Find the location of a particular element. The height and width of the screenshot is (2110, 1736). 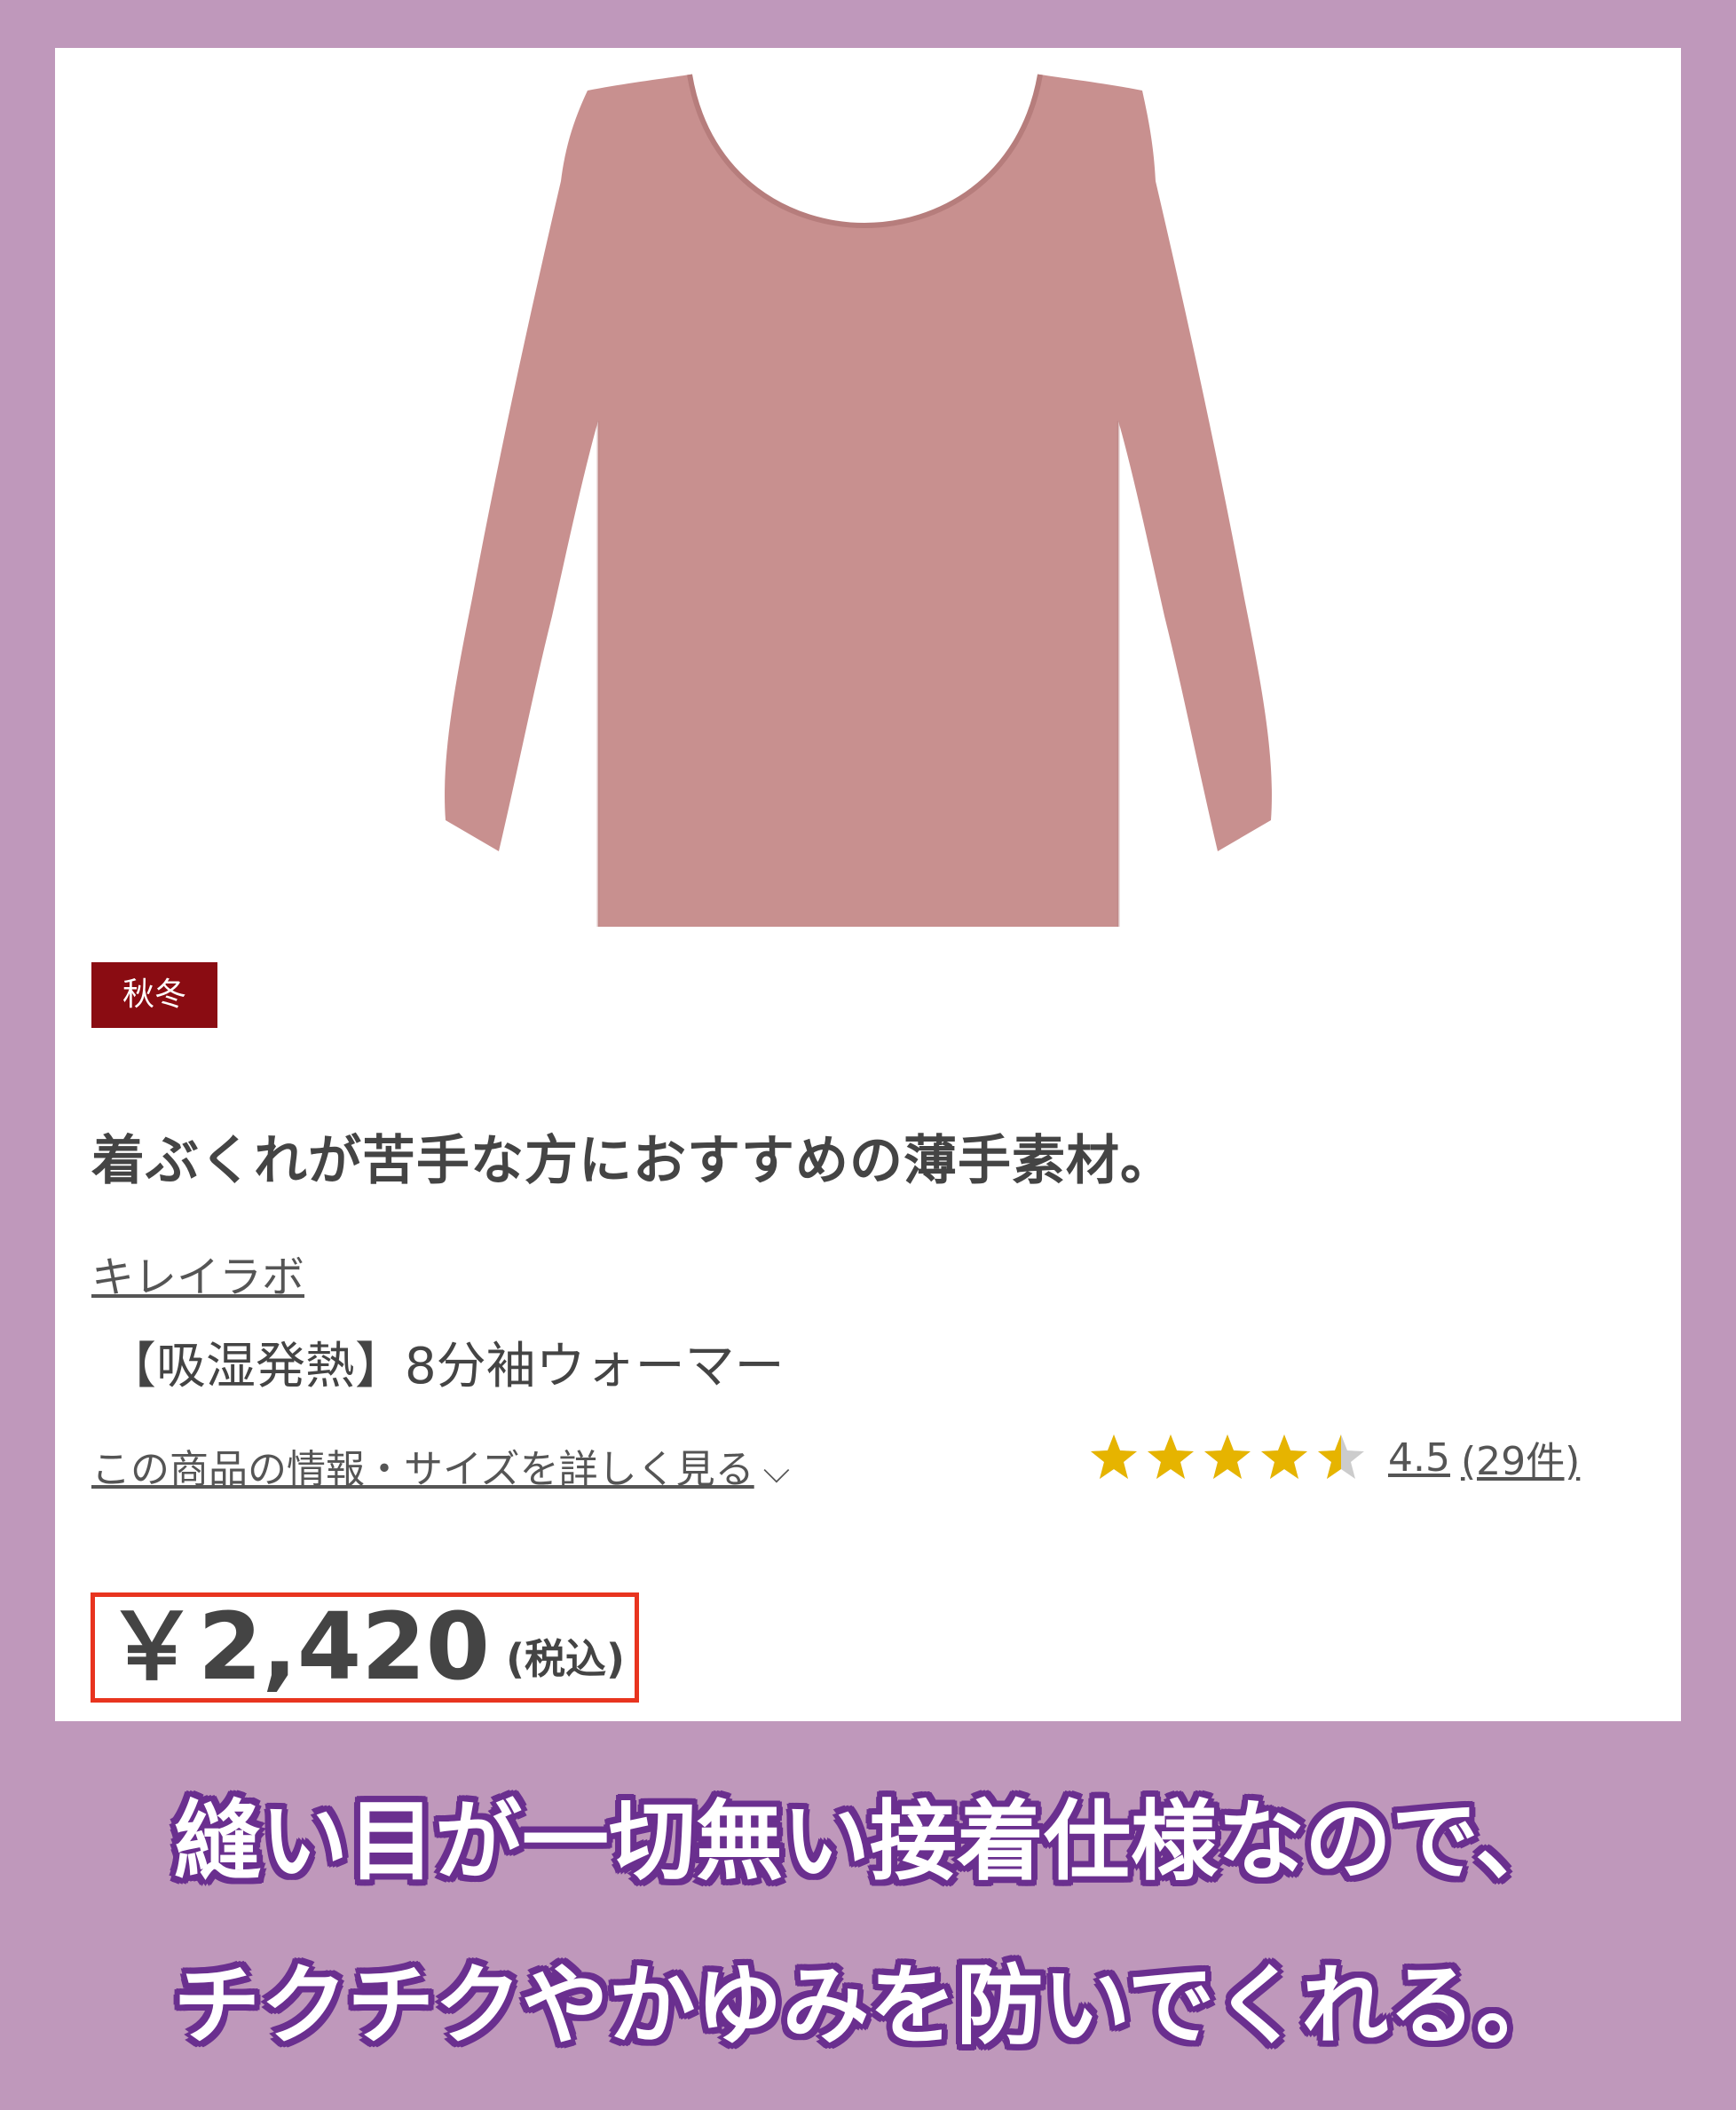

rating-value: 4.5 is located at coordinates (1419, 1458).